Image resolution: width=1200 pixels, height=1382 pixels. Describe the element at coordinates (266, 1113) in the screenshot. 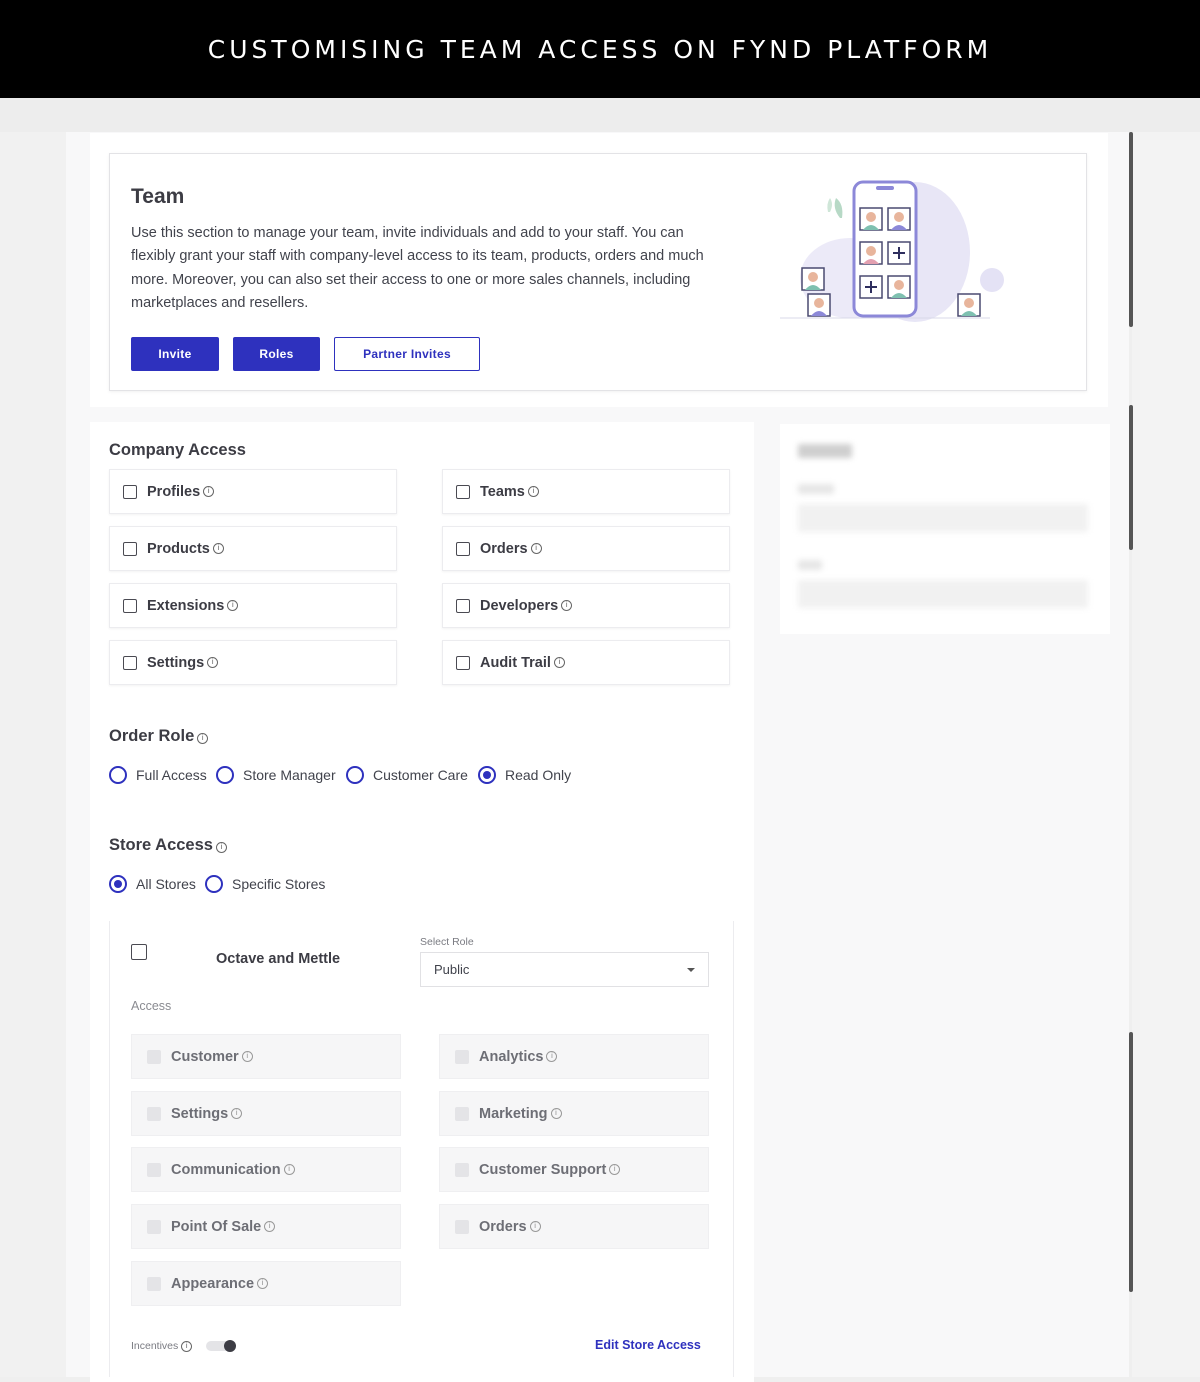

I see `store-access-settings: Settings i` at that location.